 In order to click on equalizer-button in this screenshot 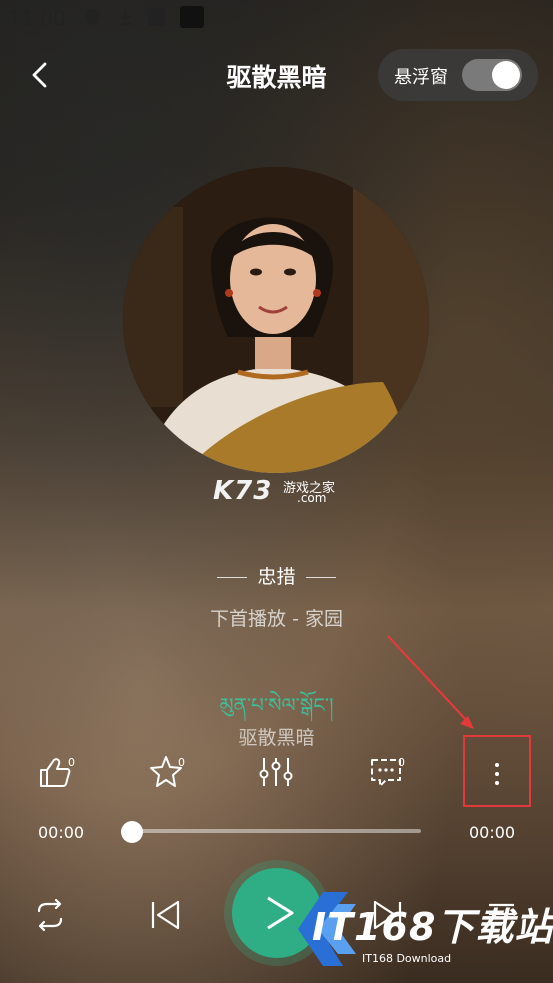, I will do `click(281, 775)`.